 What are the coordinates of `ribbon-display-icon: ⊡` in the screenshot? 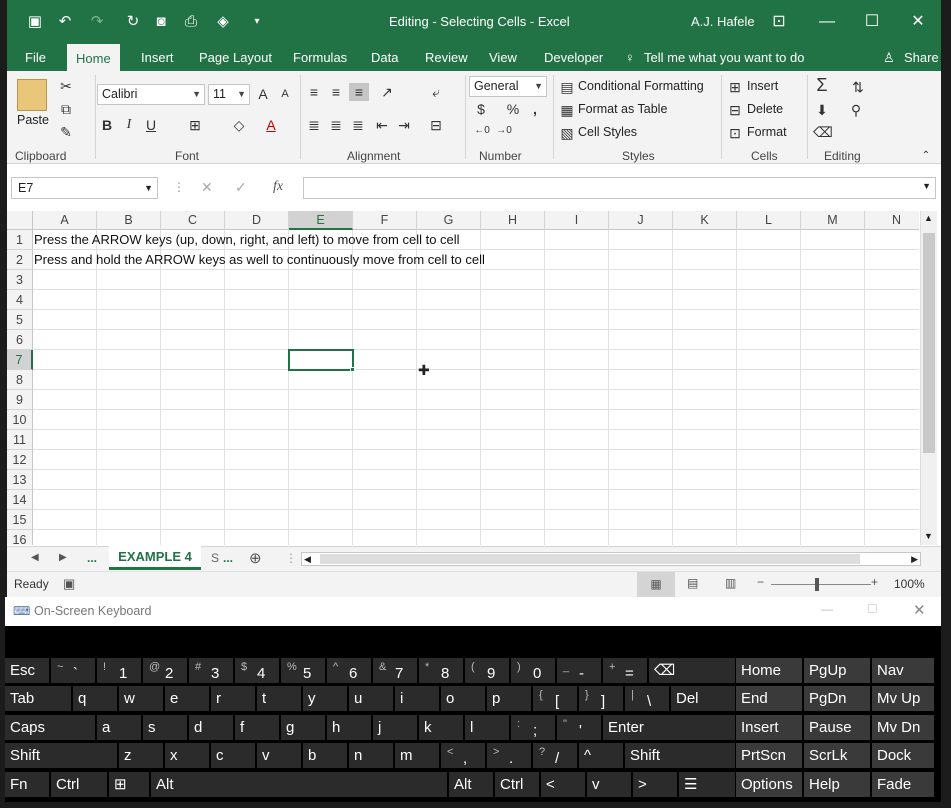 It's located at (779, 22).